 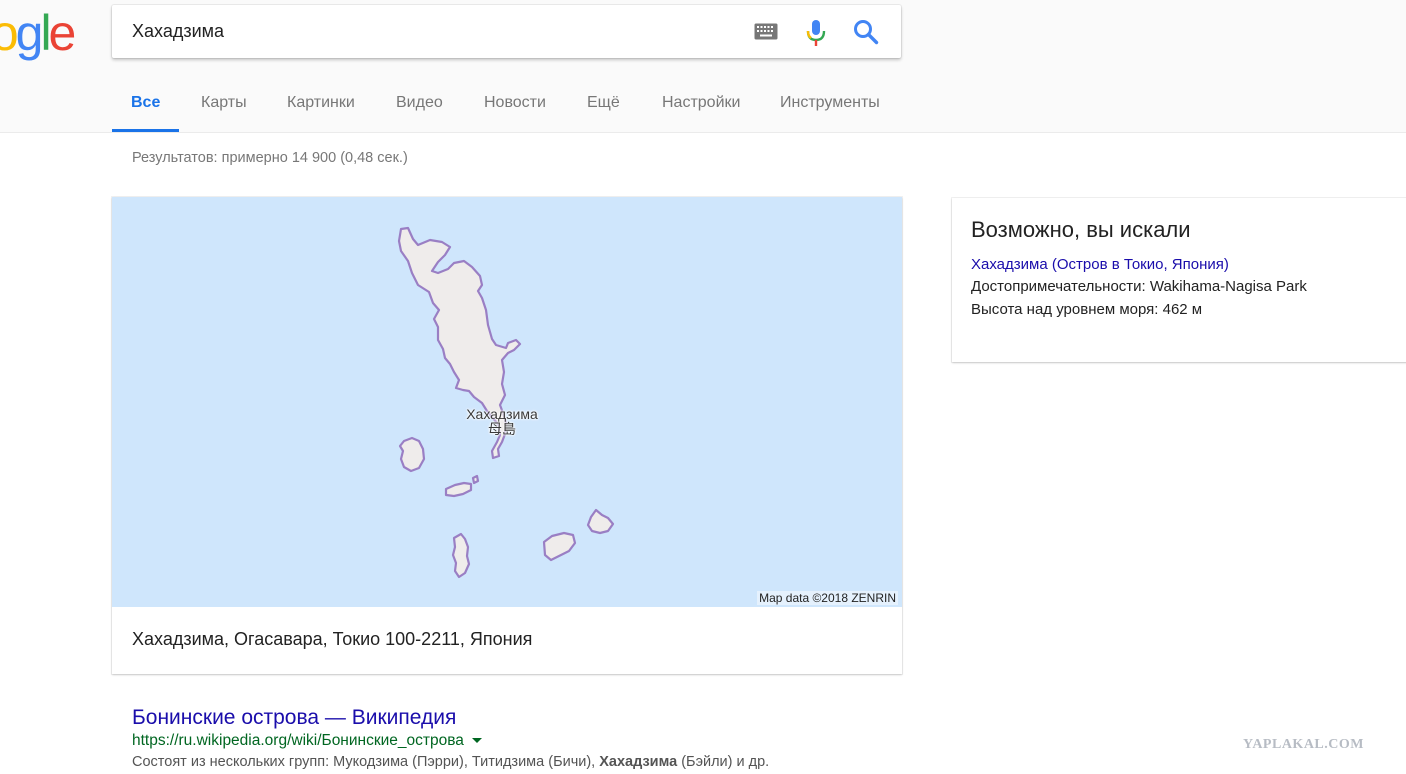 What do you see at coordinates (270, 158) in the screenshot?
I see `result-stats: Результатов: примерно 14 900 (0,48 сек.)` at bounding box center [270, 158].